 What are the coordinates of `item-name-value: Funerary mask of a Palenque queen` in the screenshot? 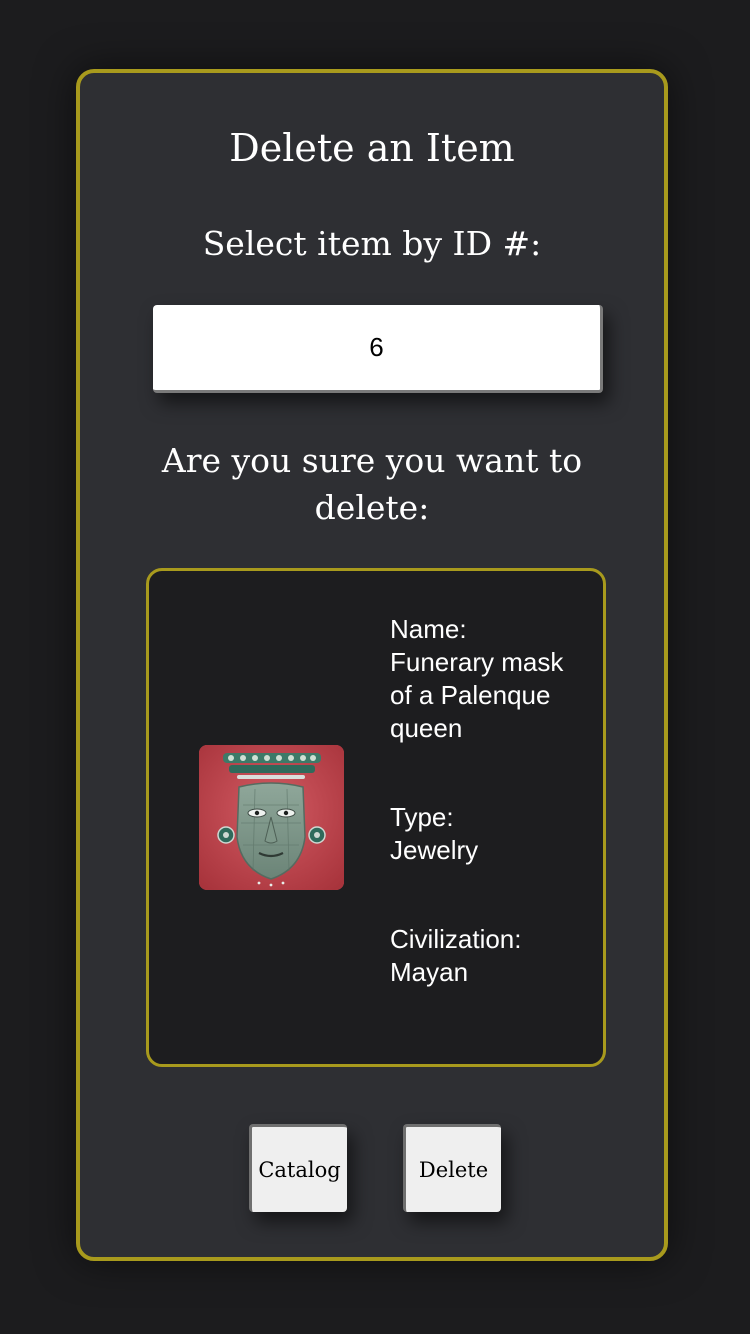 It's located at (477, 695).